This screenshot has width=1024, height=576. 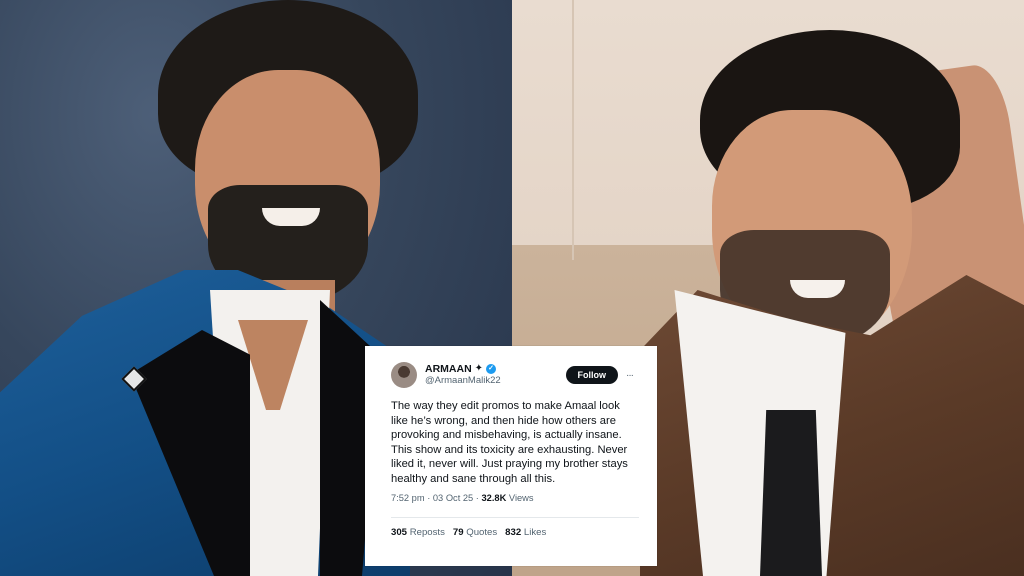 I want to click on more-options-icon: ···, so click(x=630, y=375).